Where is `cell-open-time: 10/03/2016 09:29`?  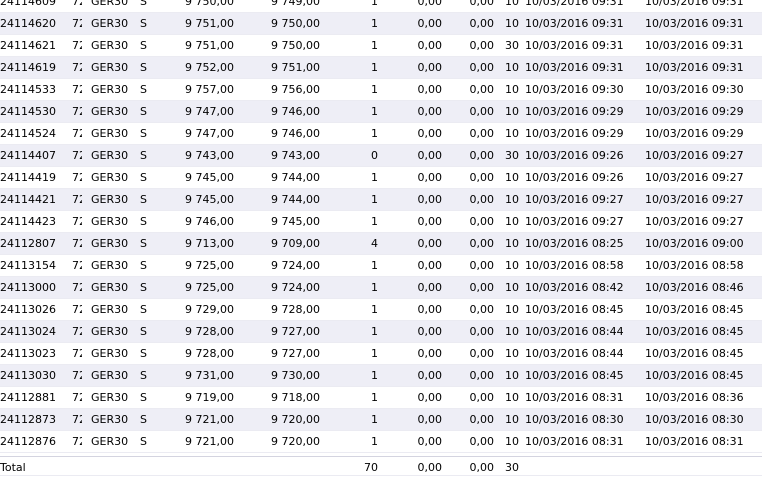
cell-open-time: 10/03/2016 09:29 is located at coordinates (574, 111).